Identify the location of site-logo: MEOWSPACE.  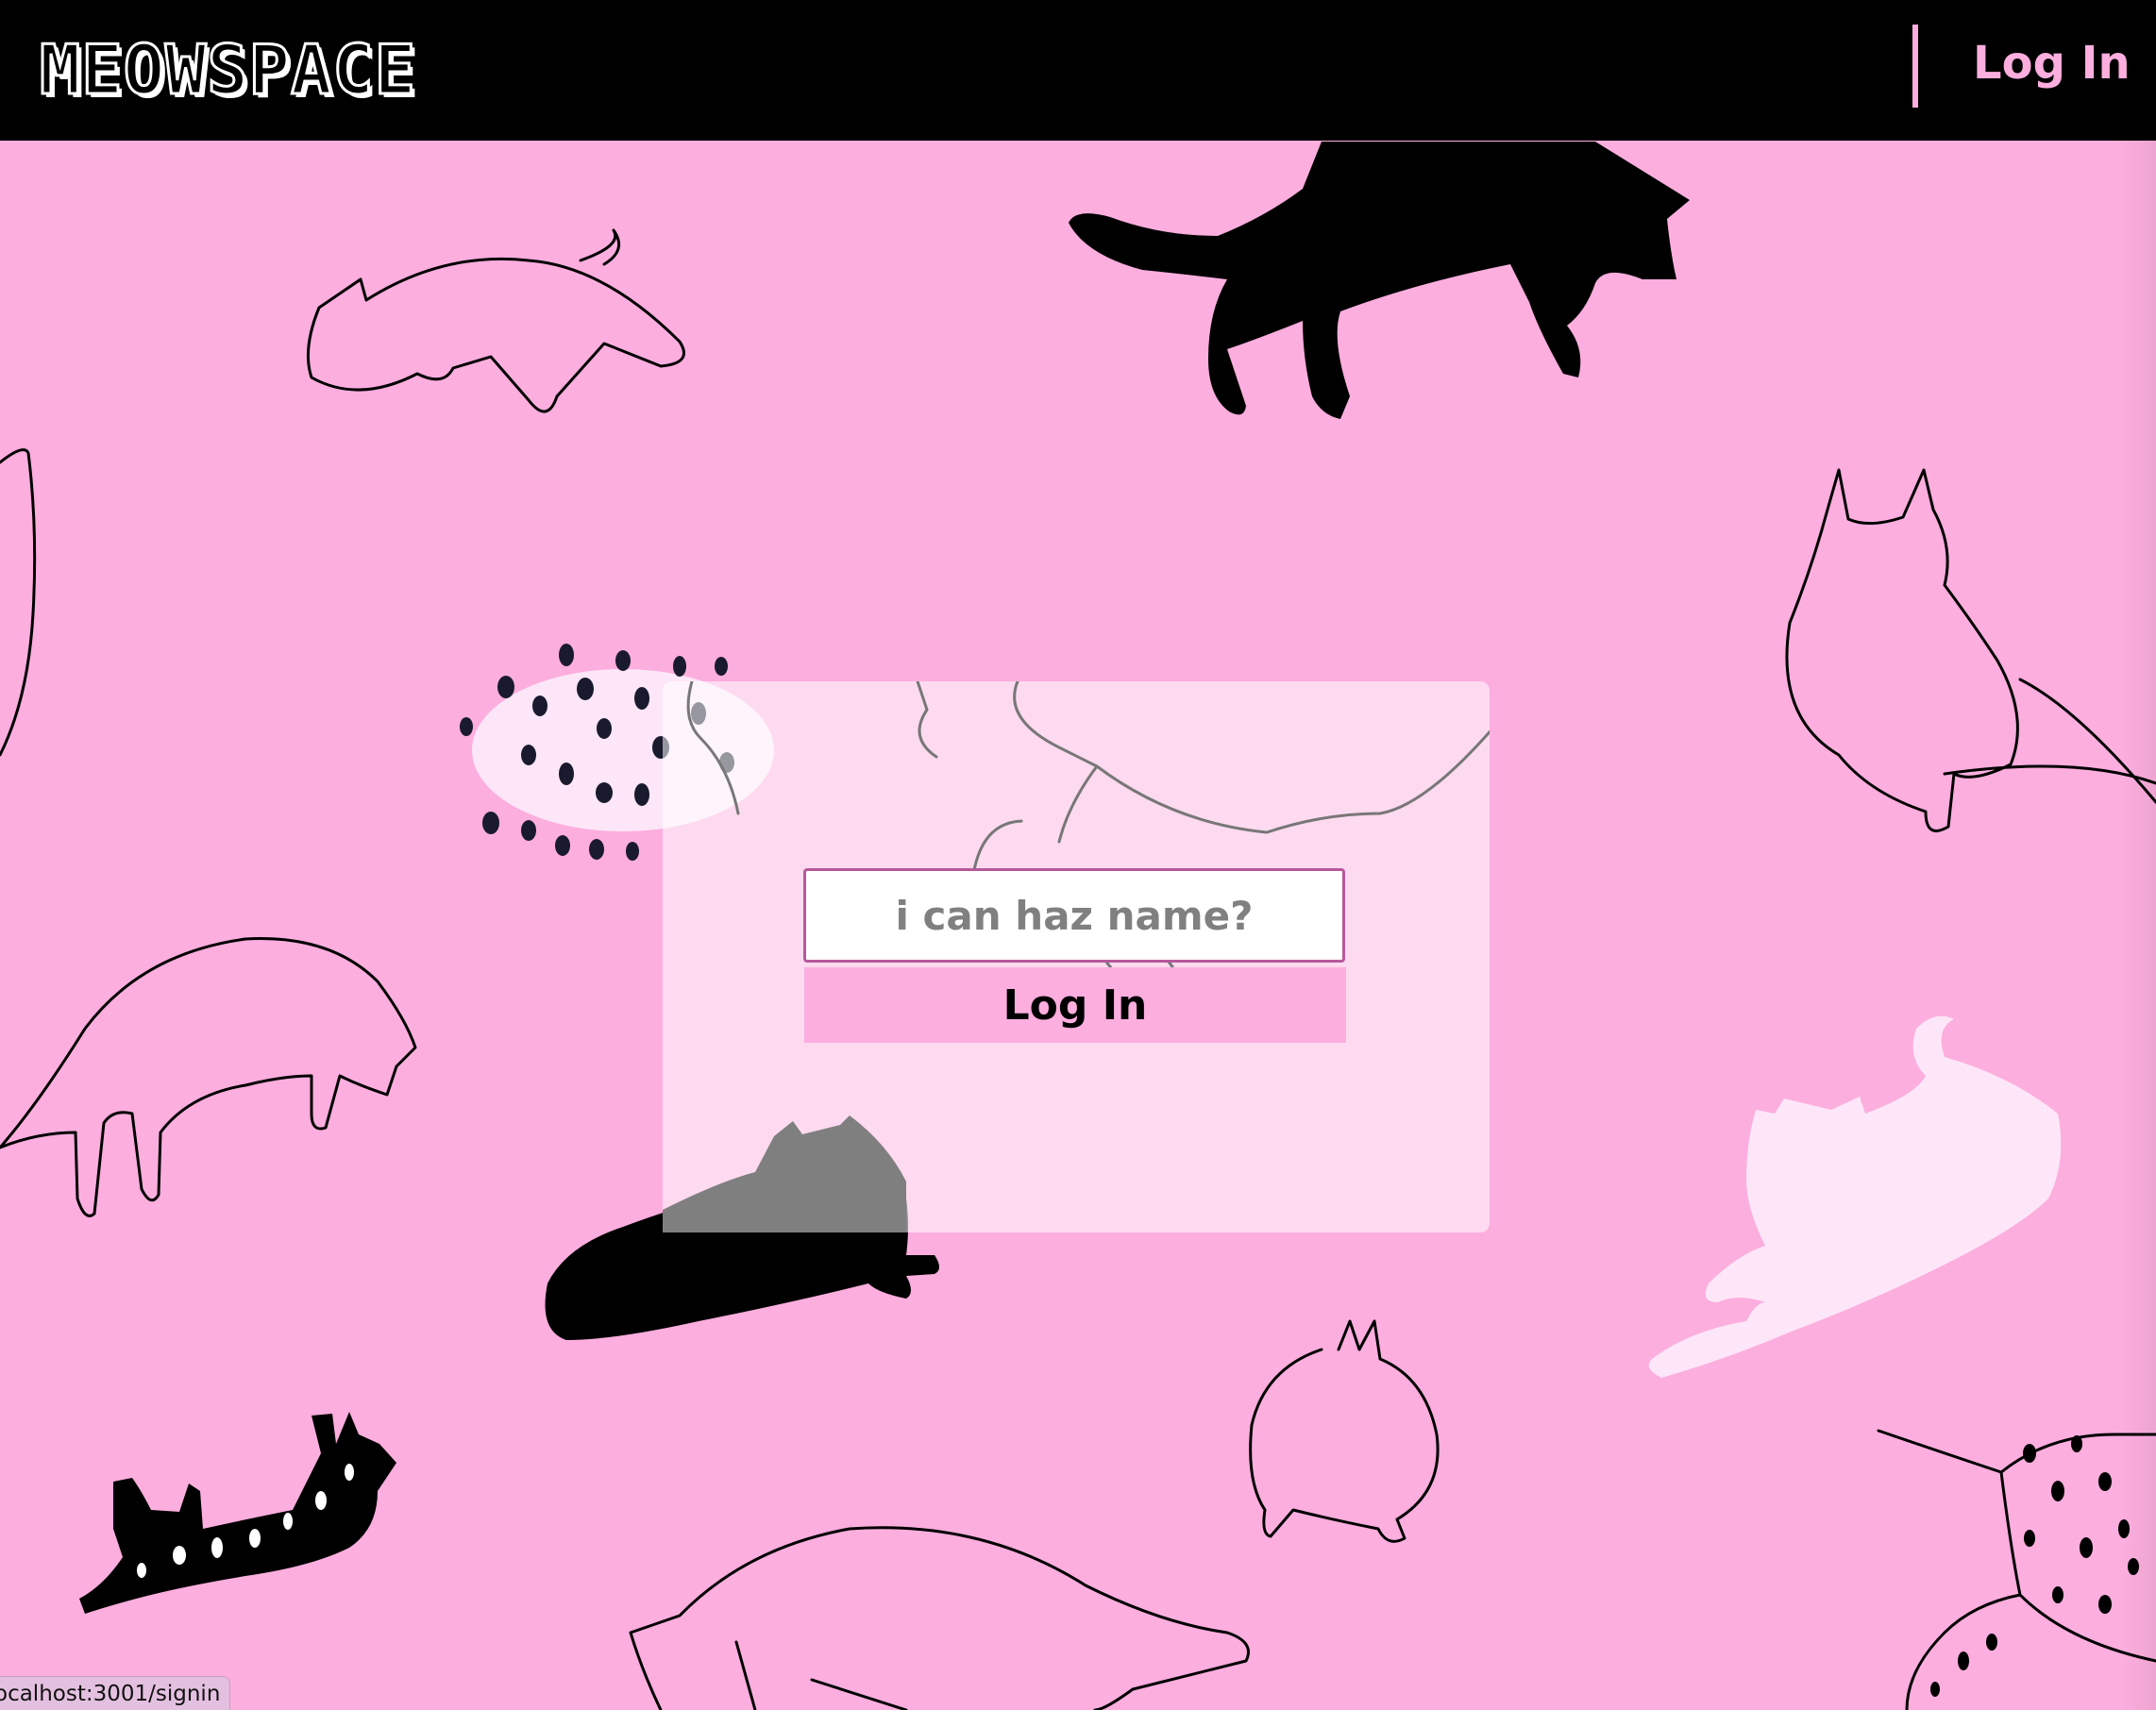
(227, 70).